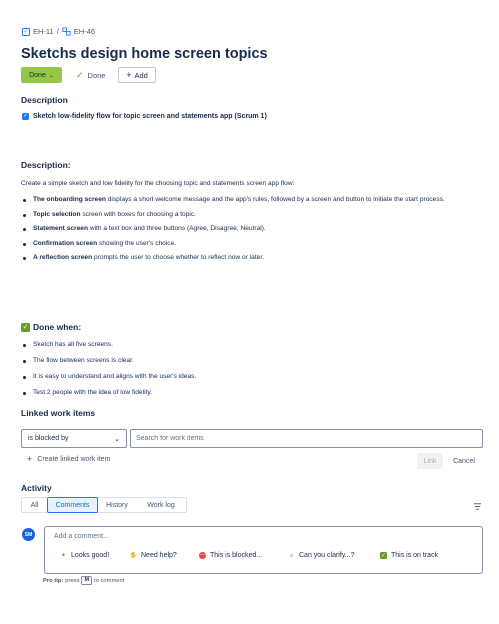  What do you see at coordinates (464, 461) in the screenshot?
I see `cancel-button: Cancel` at bounding box center [464, 461].